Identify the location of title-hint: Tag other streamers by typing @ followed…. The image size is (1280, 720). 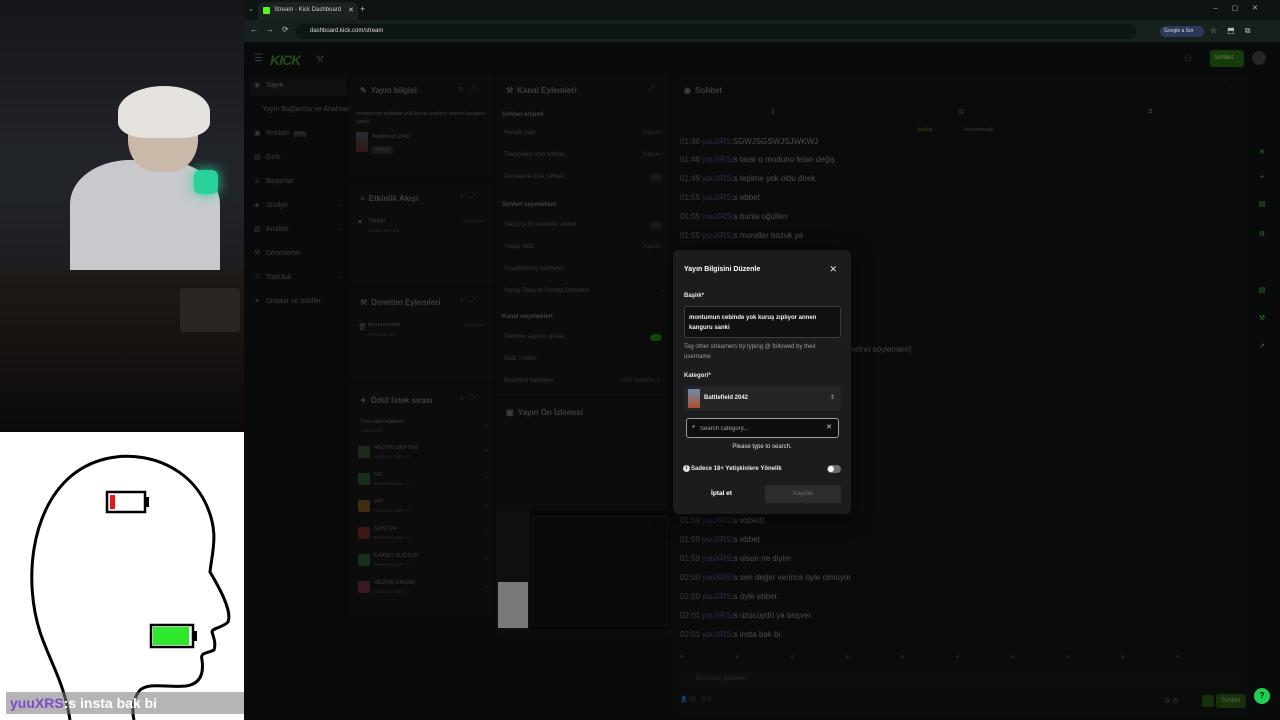
(750, 352).